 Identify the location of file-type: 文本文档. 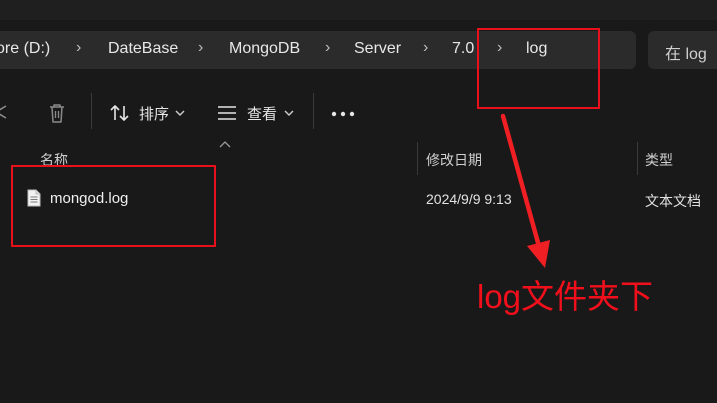
(673, 201).